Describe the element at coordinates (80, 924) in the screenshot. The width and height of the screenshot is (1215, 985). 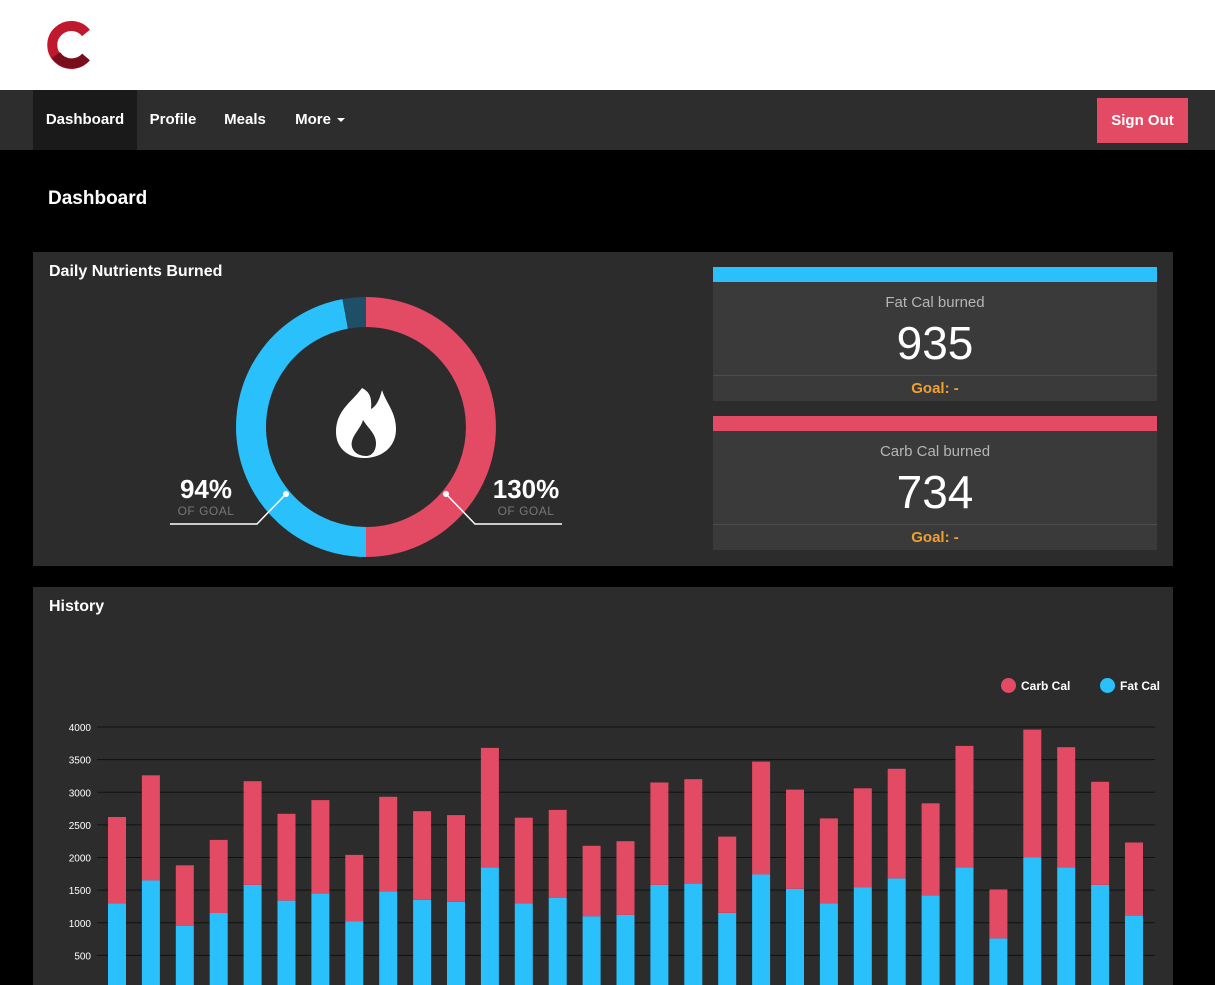
I see `y-tick-label: 1000` at that location.